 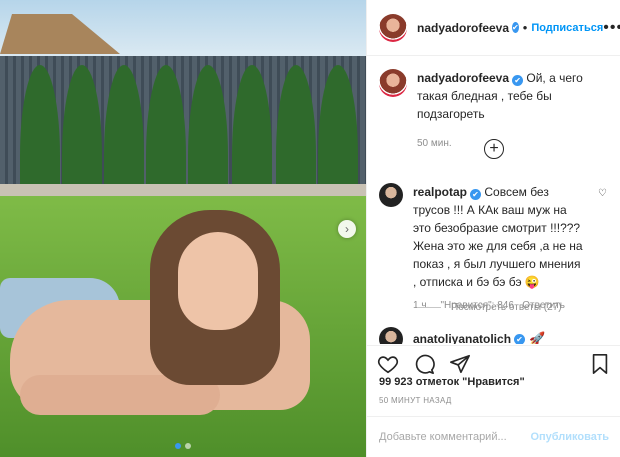 I want to click on publish-button: Опубликовать, so click(x=569, y=437).